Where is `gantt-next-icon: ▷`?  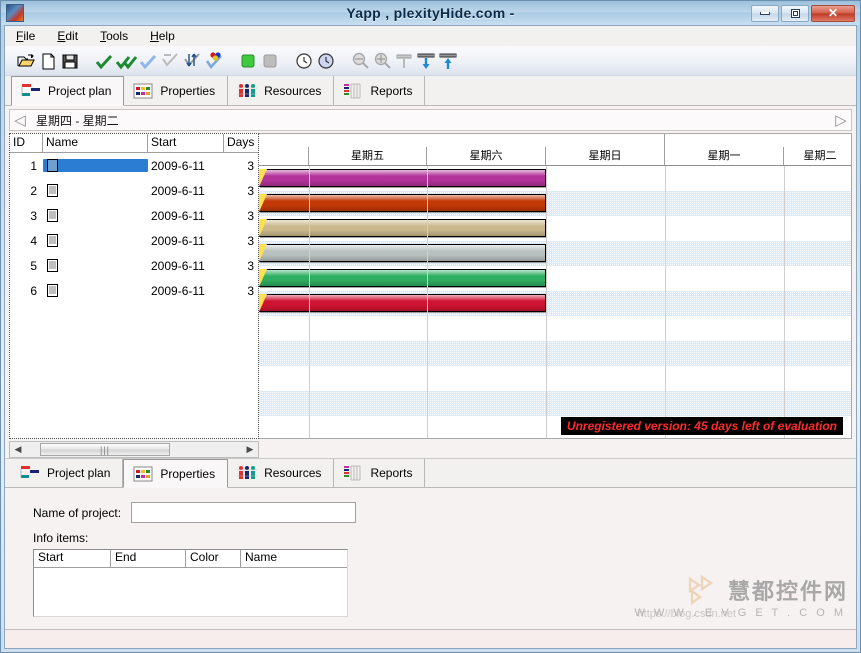 gantt-next-icon: ▷ is located at coordinates (841, 120).